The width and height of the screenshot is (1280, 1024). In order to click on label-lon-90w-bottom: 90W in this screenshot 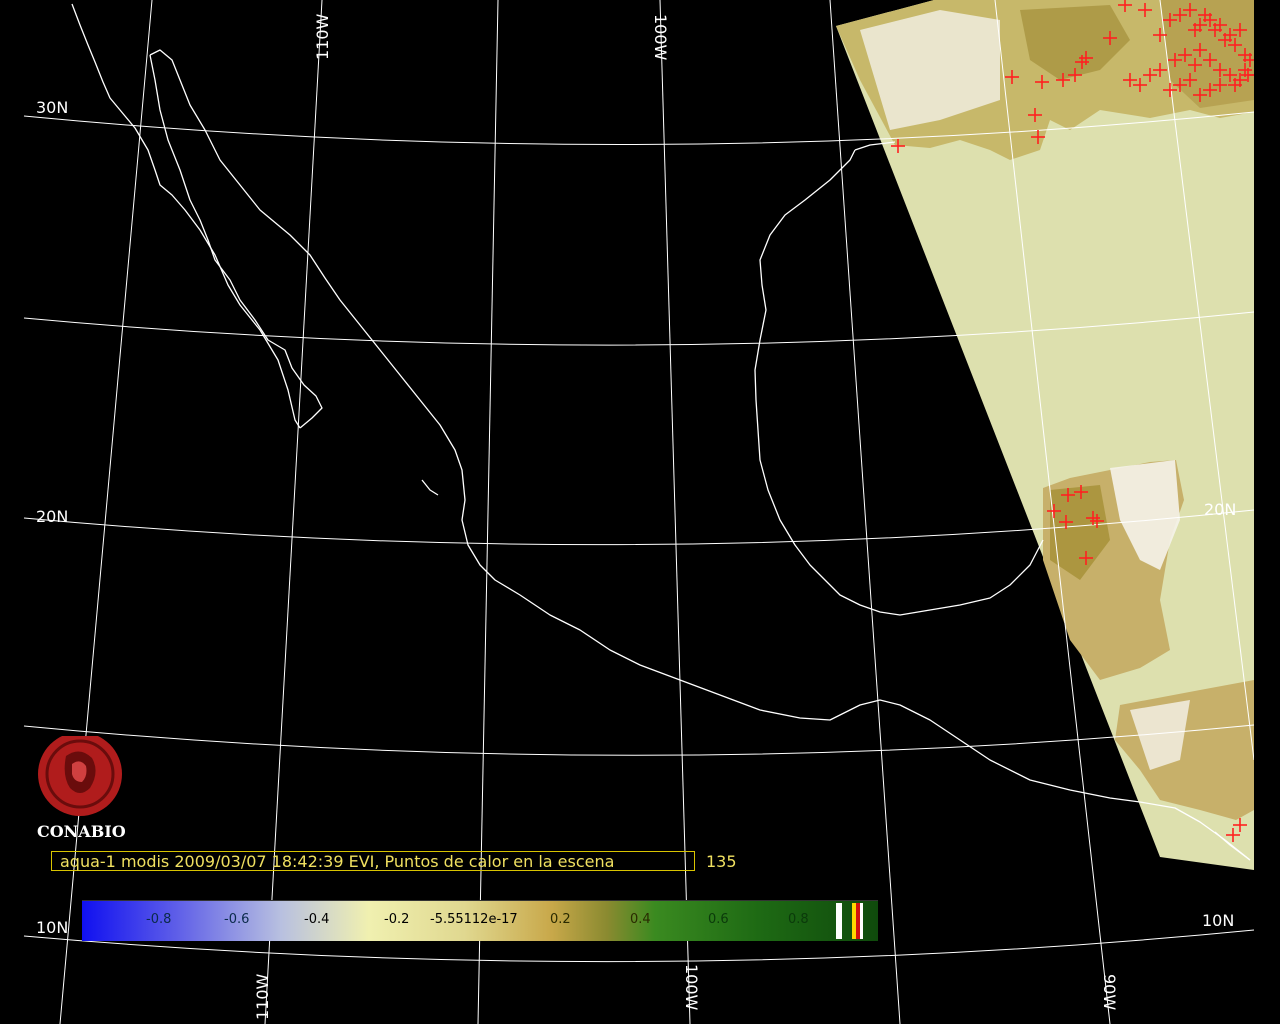, I will do `click(1109, 992)`.